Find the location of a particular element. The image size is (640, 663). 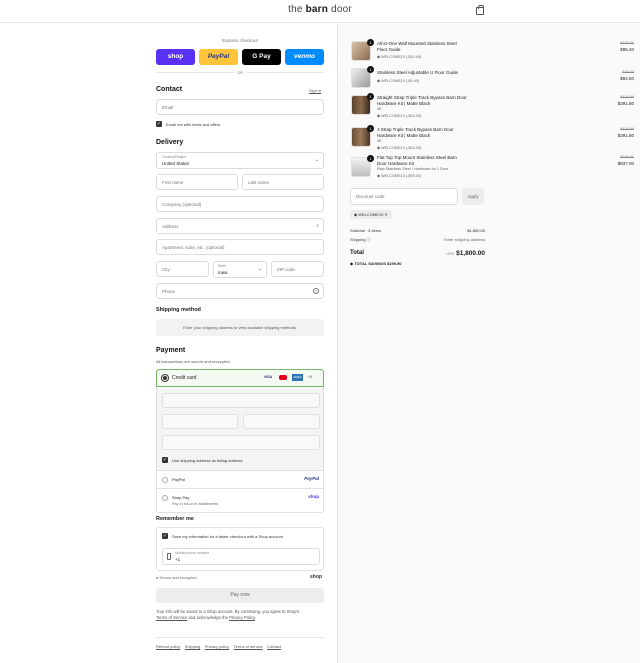

subtotal-value: $1,800.00 is located at coordinates (476, 230).